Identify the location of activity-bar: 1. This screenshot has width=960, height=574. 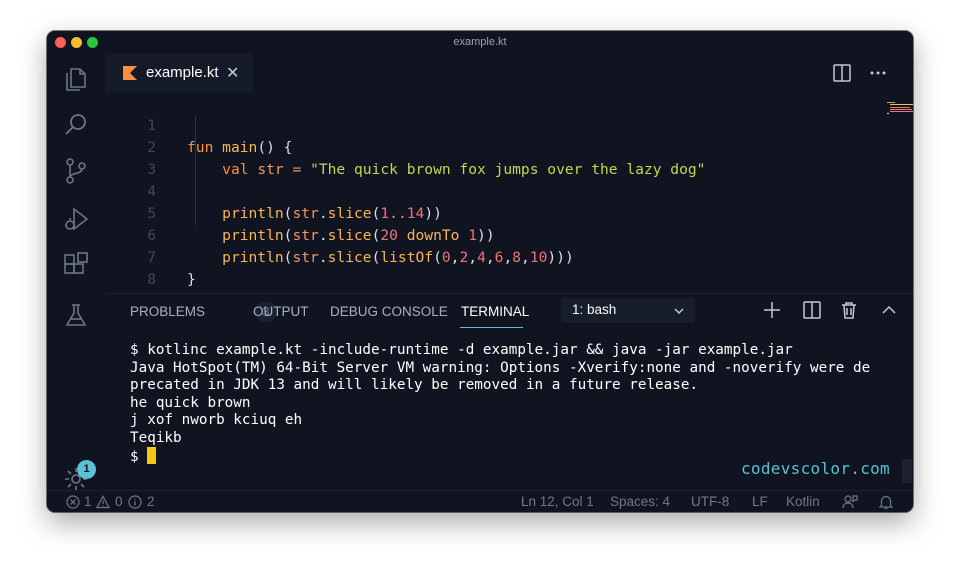
(76, 271).